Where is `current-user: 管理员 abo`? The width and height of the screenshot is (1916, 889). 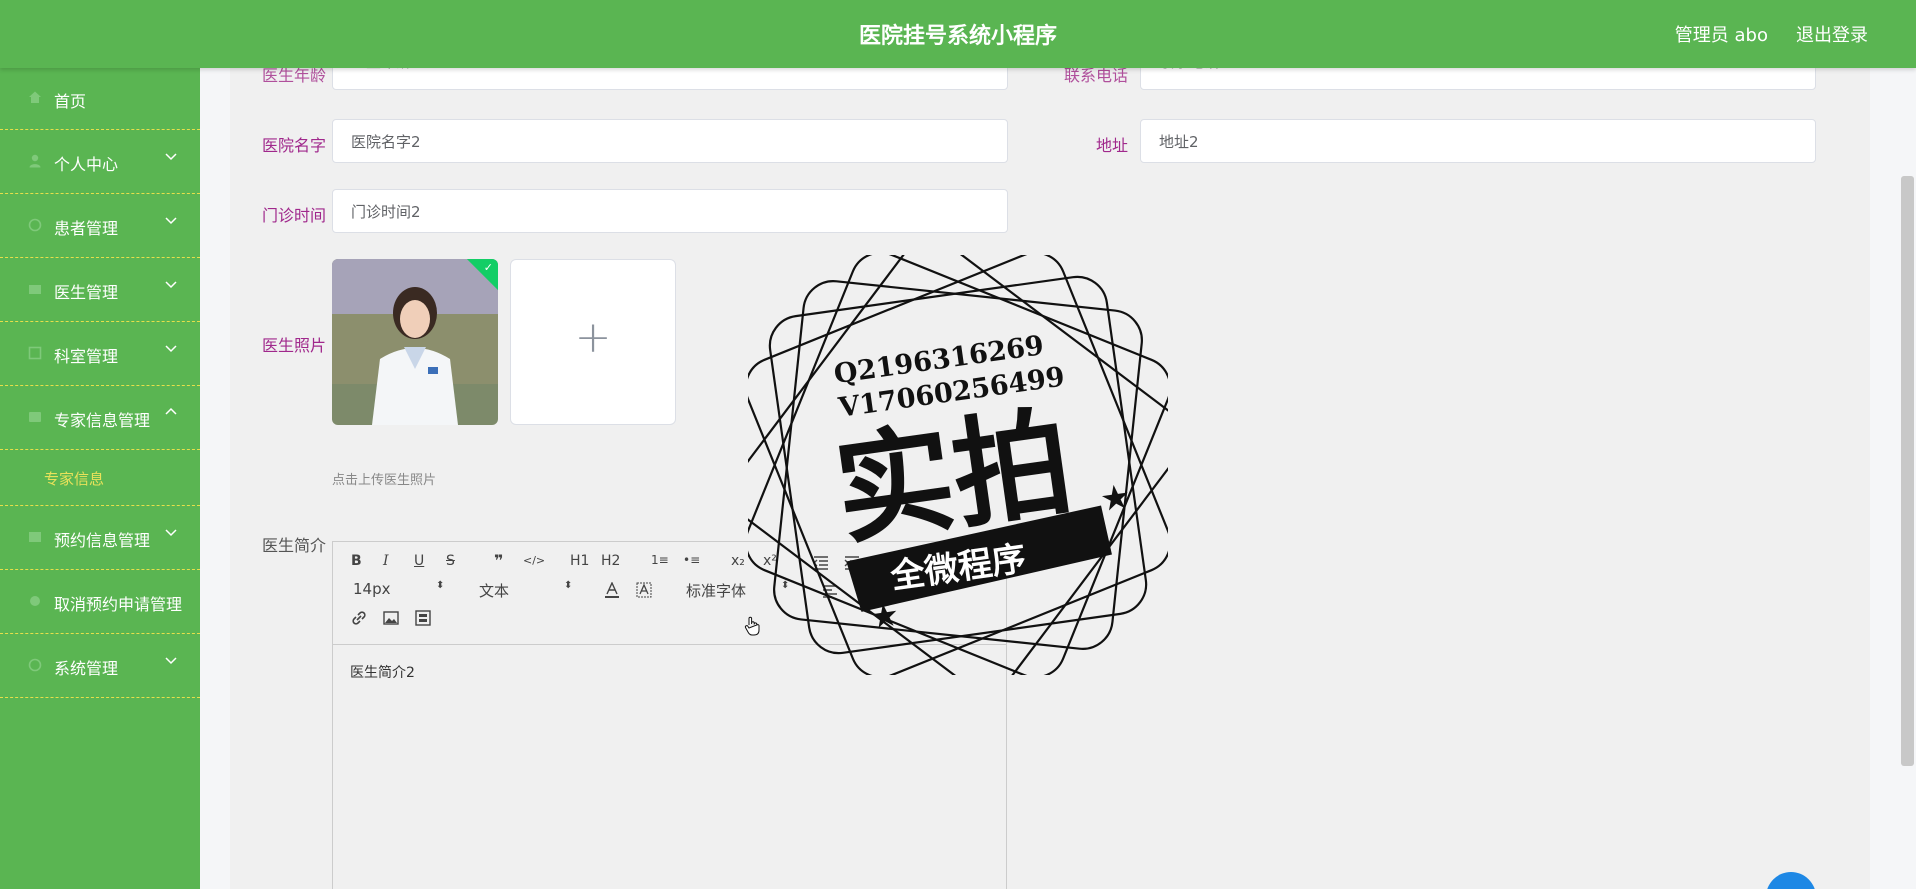 current-user: 管理员 abo is located at coordinates (1721, 35).